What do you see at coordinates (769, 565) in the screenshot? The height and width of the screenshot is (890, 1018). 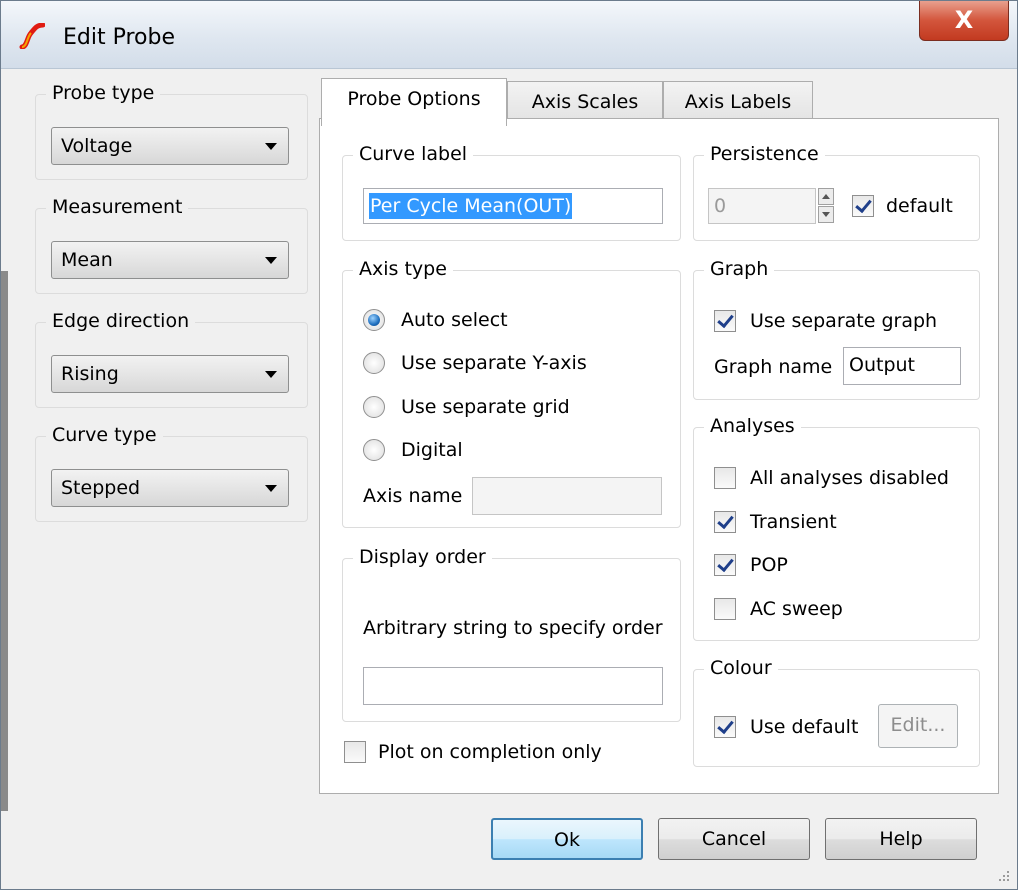 I see `pop-label: POP` at bounding box center [769, 565].